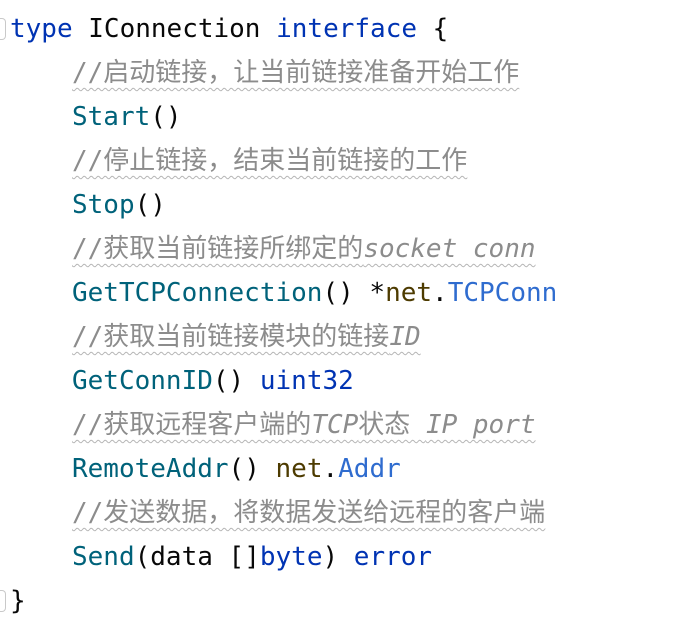 Image resolution: width=694 pixels, height=628 pixels. Describe the element at coordinates (236, 381) in the screenshot. I see `getid-parens: ()` at that location.